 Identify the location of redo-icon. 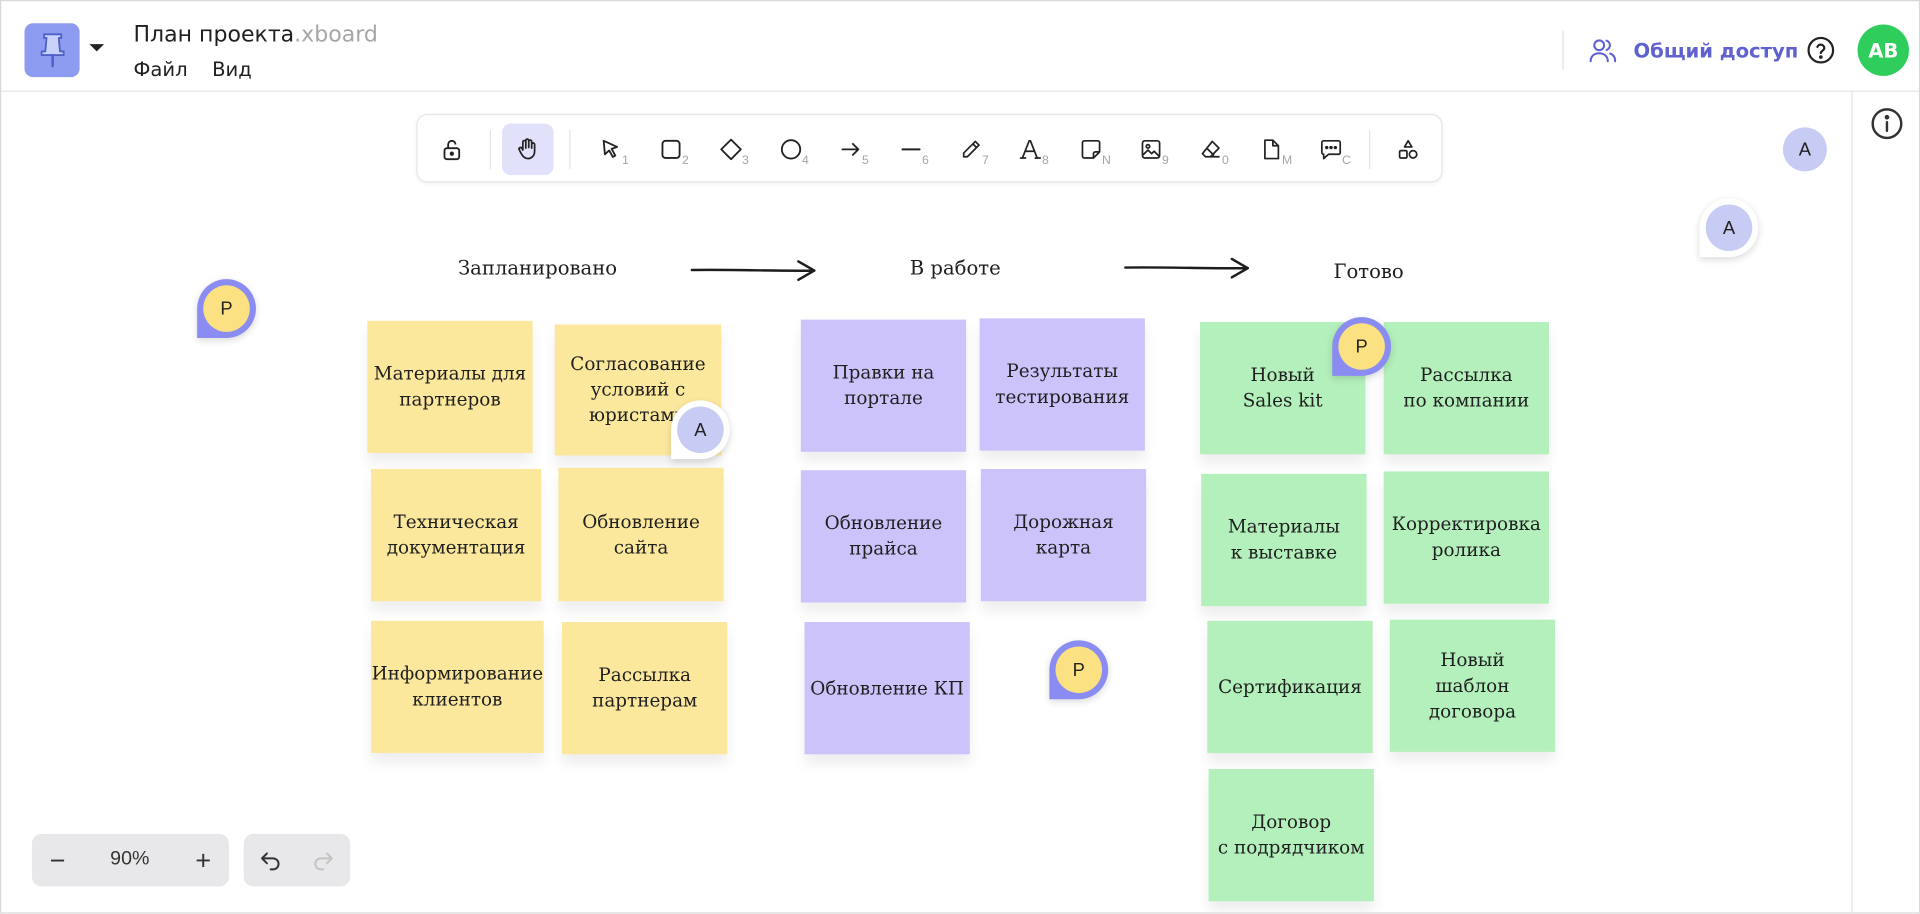
(323, 859).